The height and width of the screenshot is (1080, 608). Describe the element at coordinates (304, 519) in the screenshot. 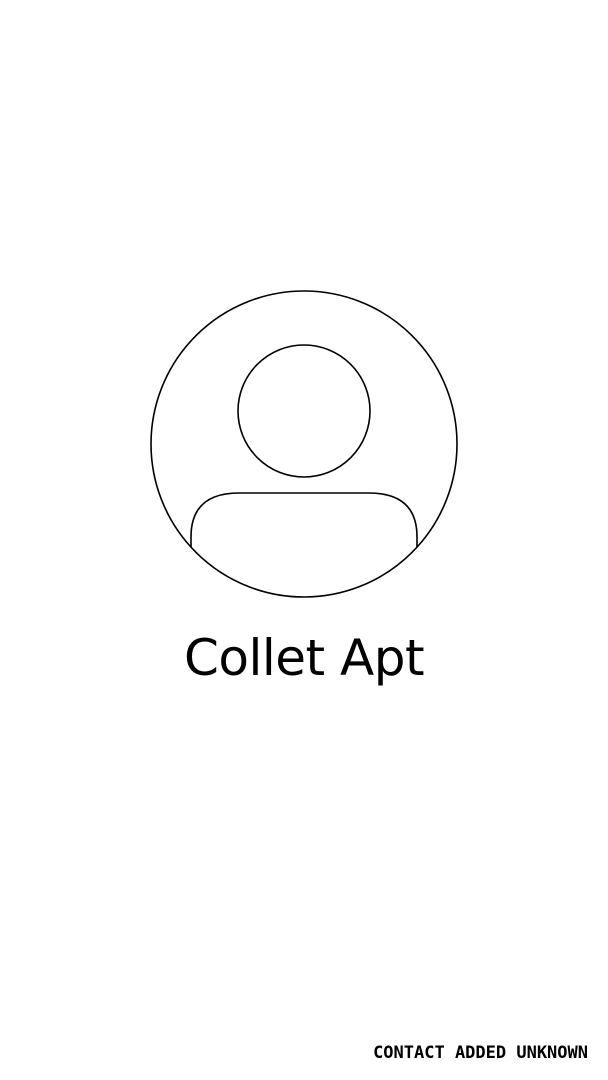

I see `avatar-body-shape` at that location.